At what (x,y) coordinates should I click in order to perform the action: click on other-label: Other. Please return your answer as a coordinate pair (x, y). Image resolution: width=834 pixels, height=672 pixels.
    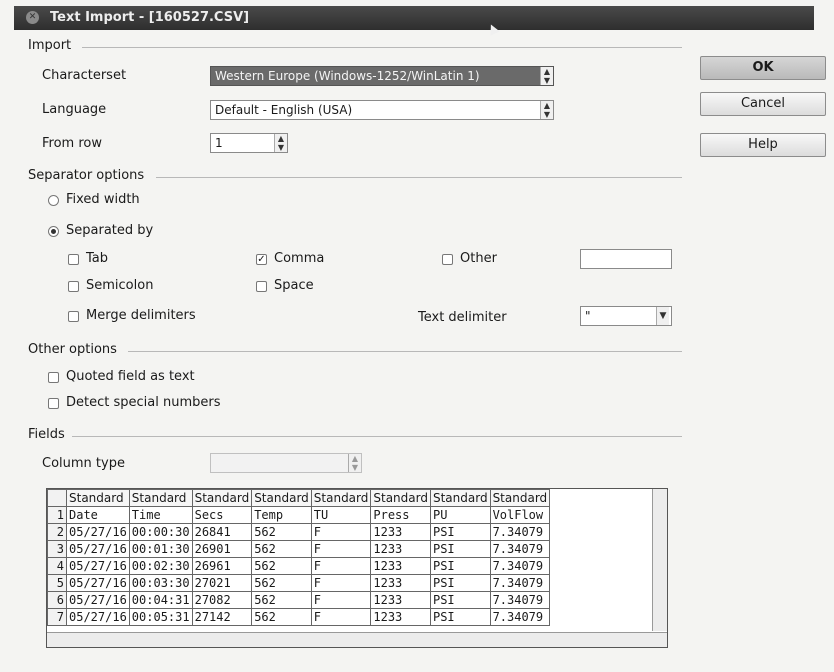
    Looking at the image, I should click on (478, 258).